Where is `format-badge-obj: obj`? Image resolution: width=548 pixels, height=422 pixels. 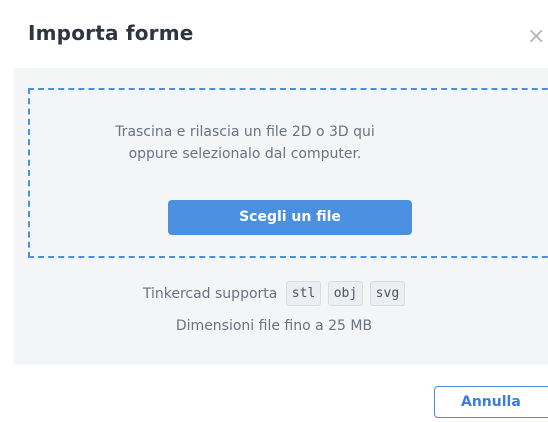 format-badge-obj: obj is located at coordinates (345, 293).